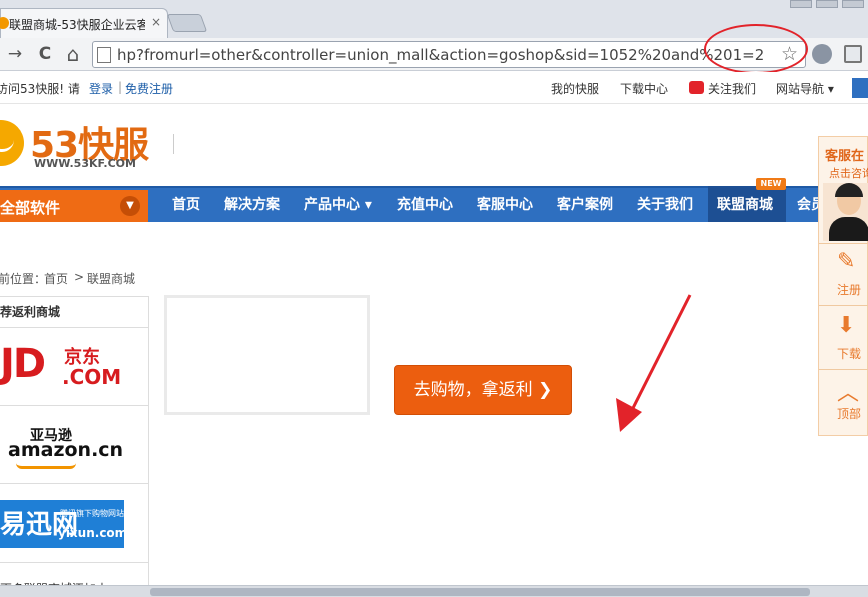 This screenshot has height=597, width=868. I want to click on follow-us-link: 关注我们, so click(732, 88).